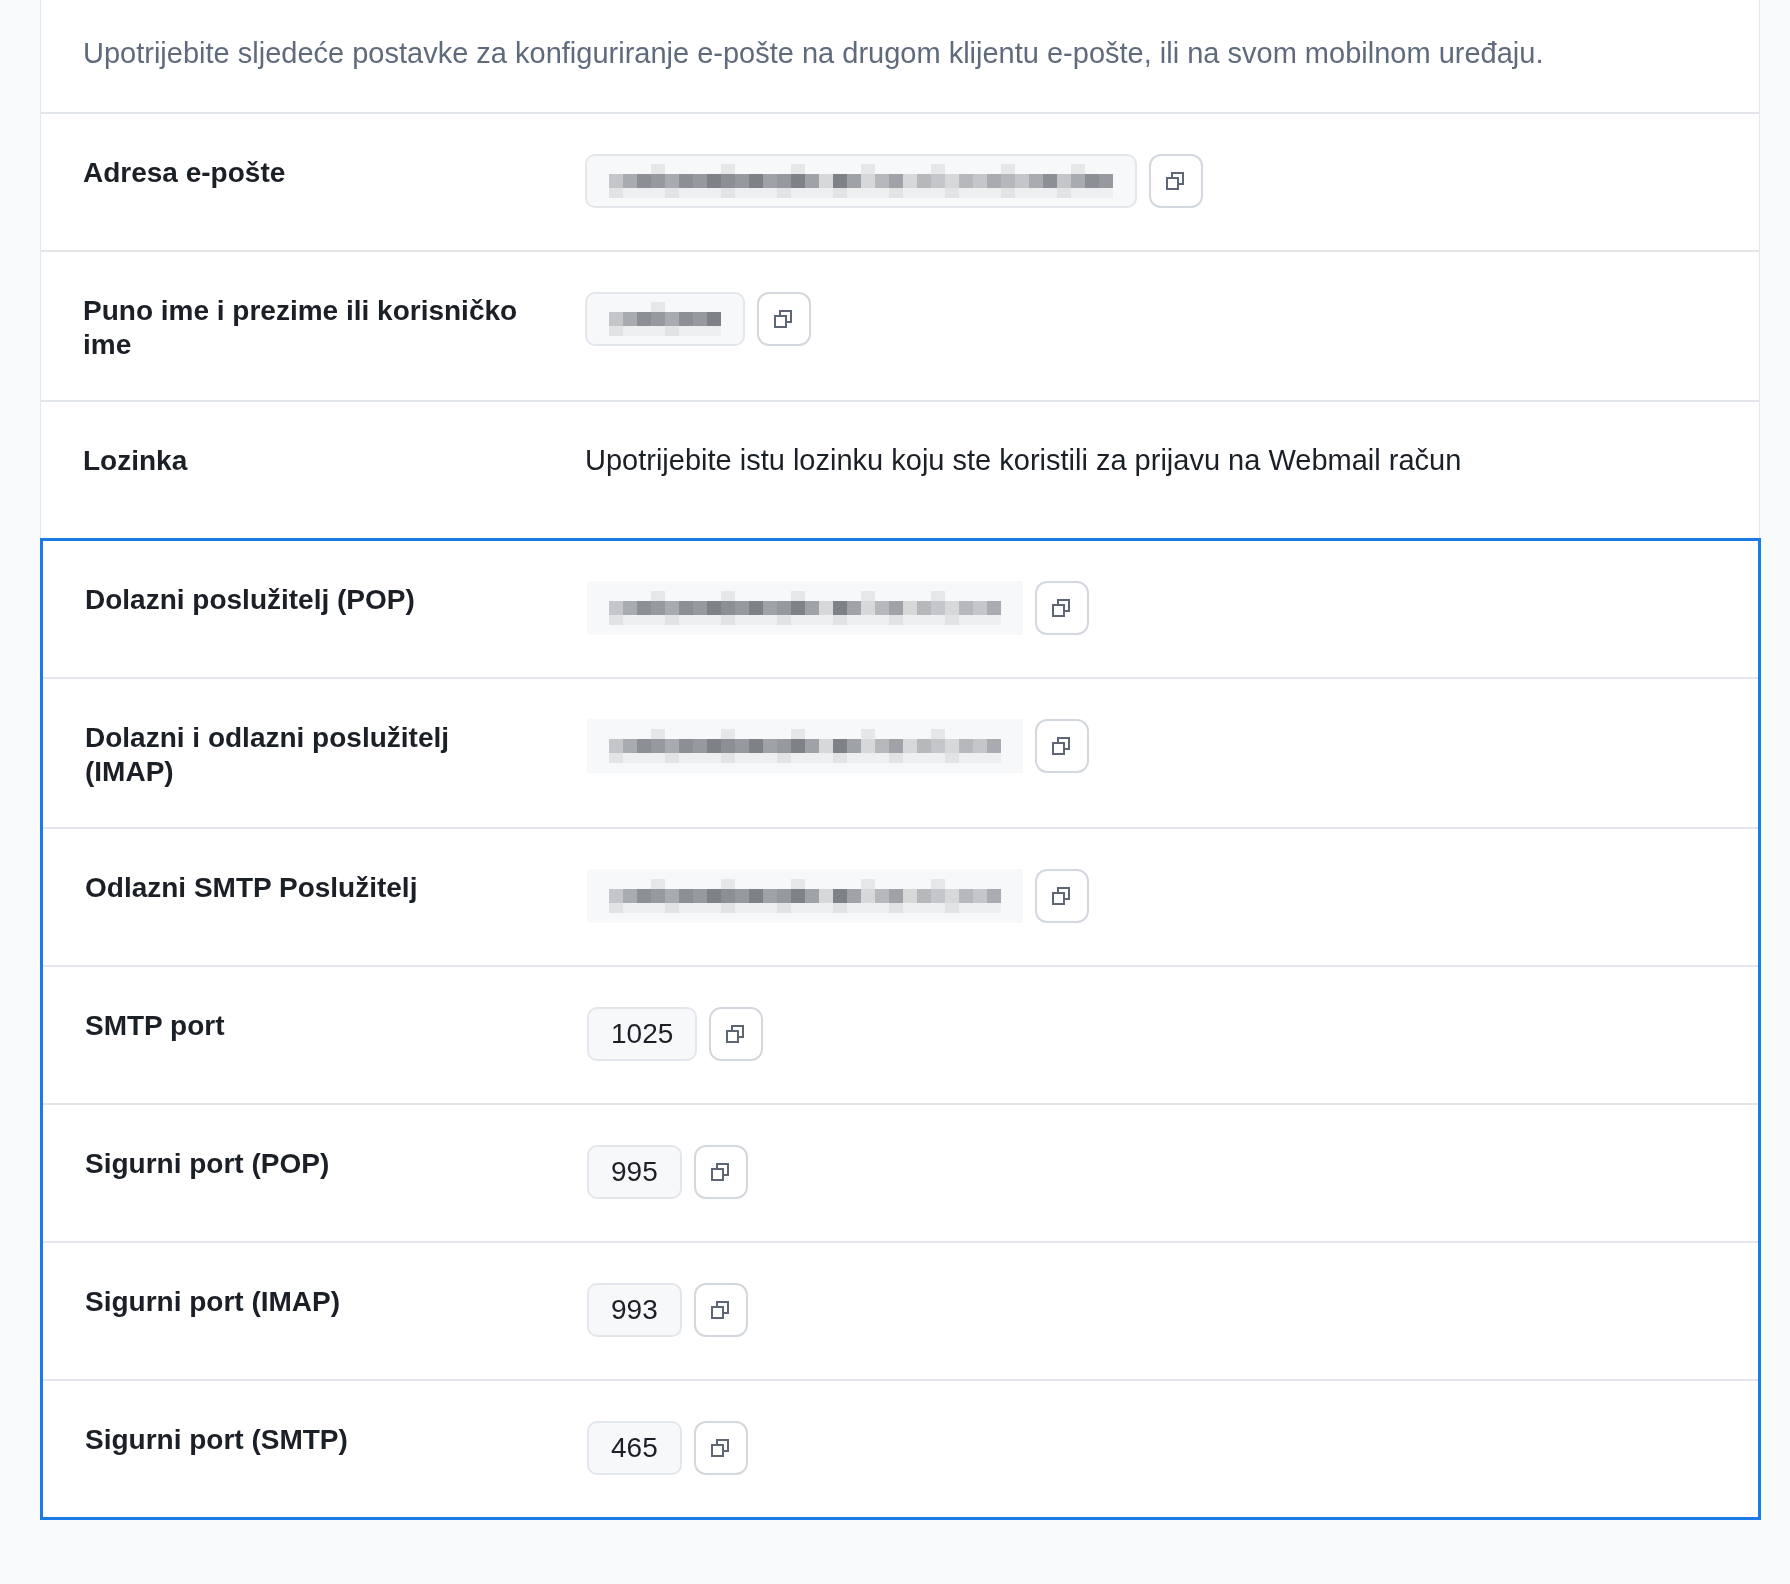 This screenshot has height=1584, width=1790. I want to click on read-only-field: 465, so click(634, 1448).